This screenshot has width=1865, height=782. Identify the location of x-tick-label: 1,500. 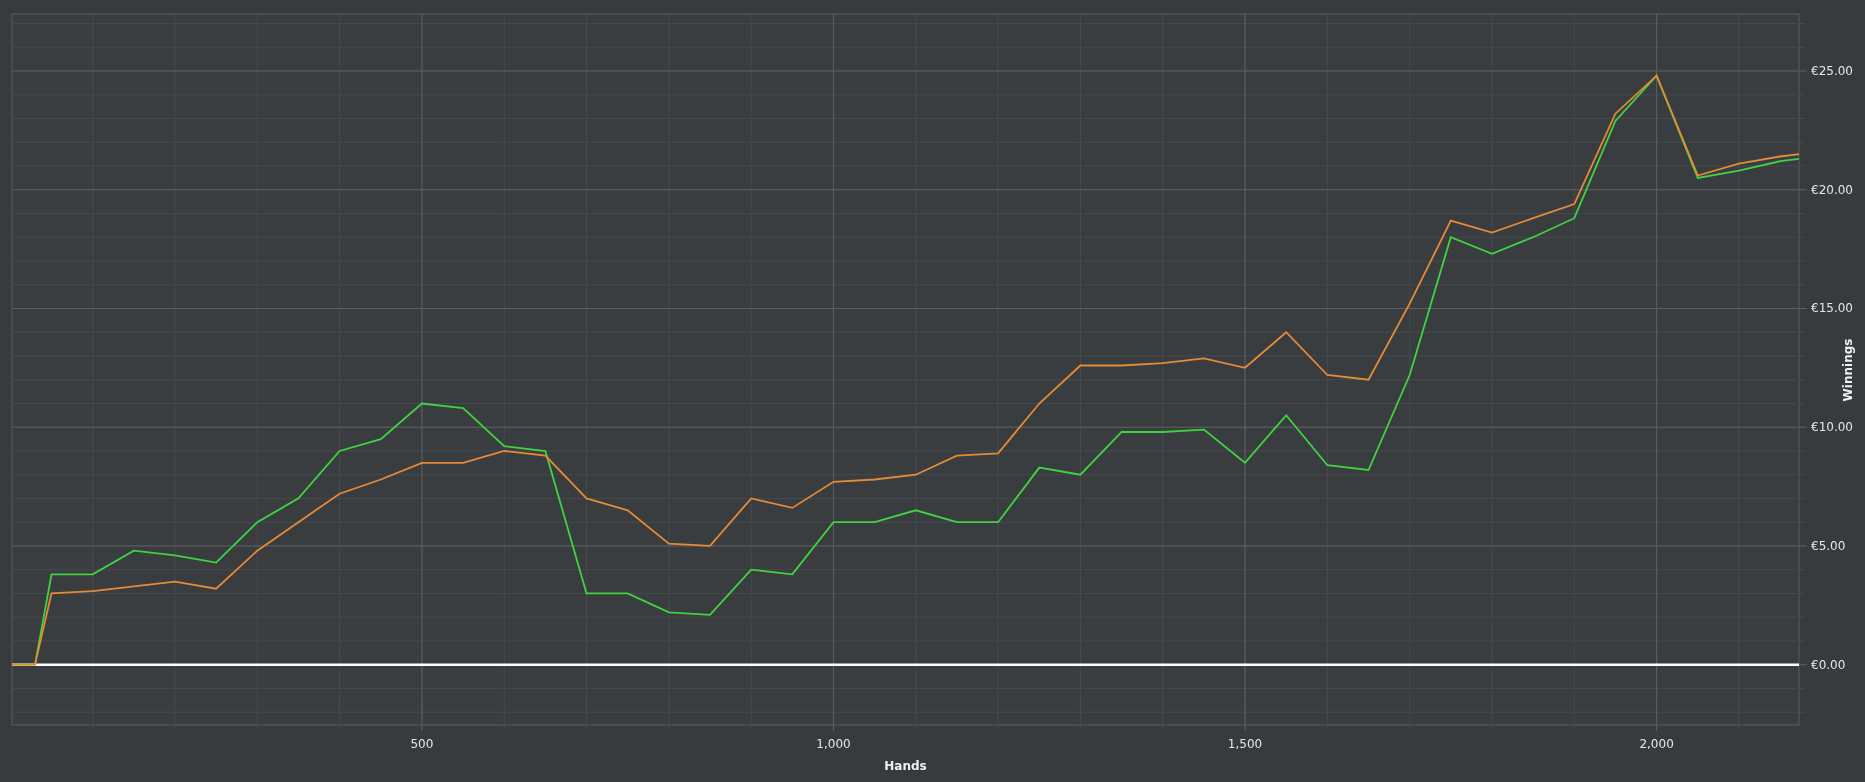
(1245, 744).